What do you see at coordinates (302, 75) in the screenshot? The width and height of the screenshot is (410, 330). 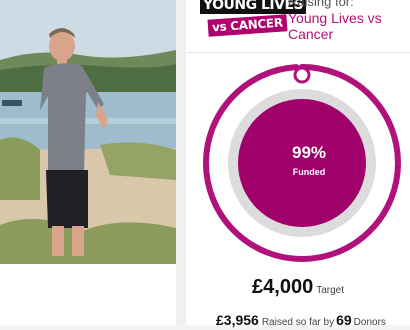 I see `progress-knob` at bounding box center [302, 75].